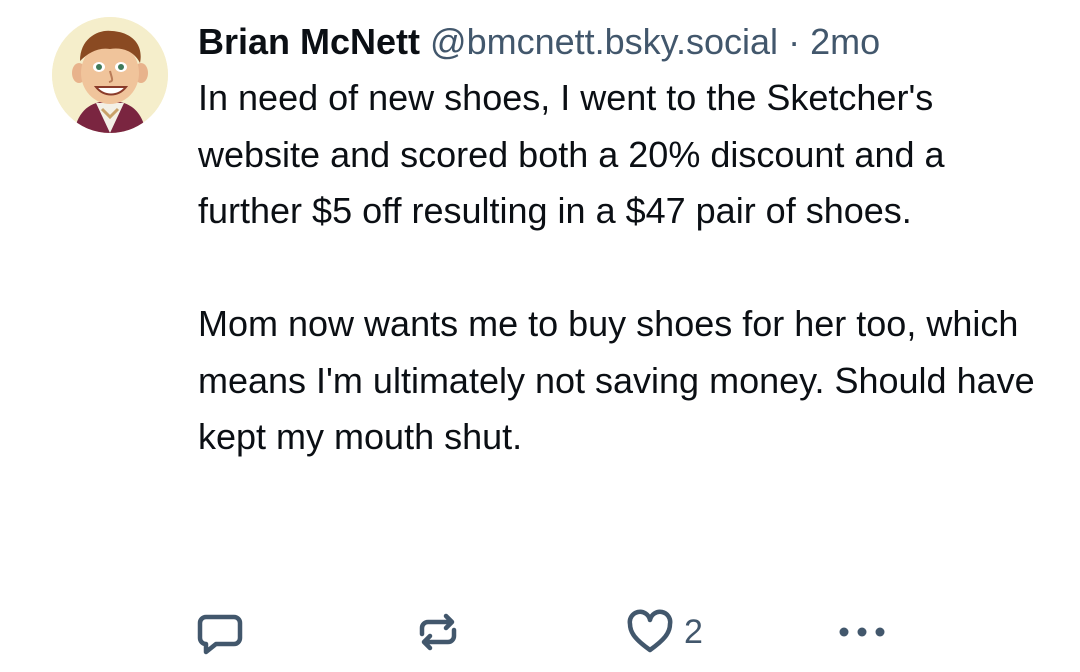 The height and width of the screenshot is (672, 1080). I want to click on like-button: 2, so click(664, 632).